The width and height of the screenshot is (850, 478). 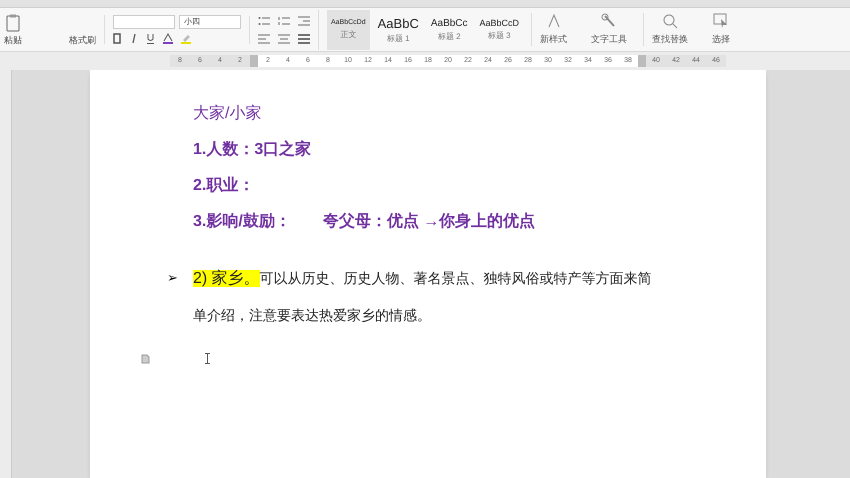 What do you see at coordinates (284, 39) in the screenshot?
I see `align-center-icon` at bounding box center [284, 39].